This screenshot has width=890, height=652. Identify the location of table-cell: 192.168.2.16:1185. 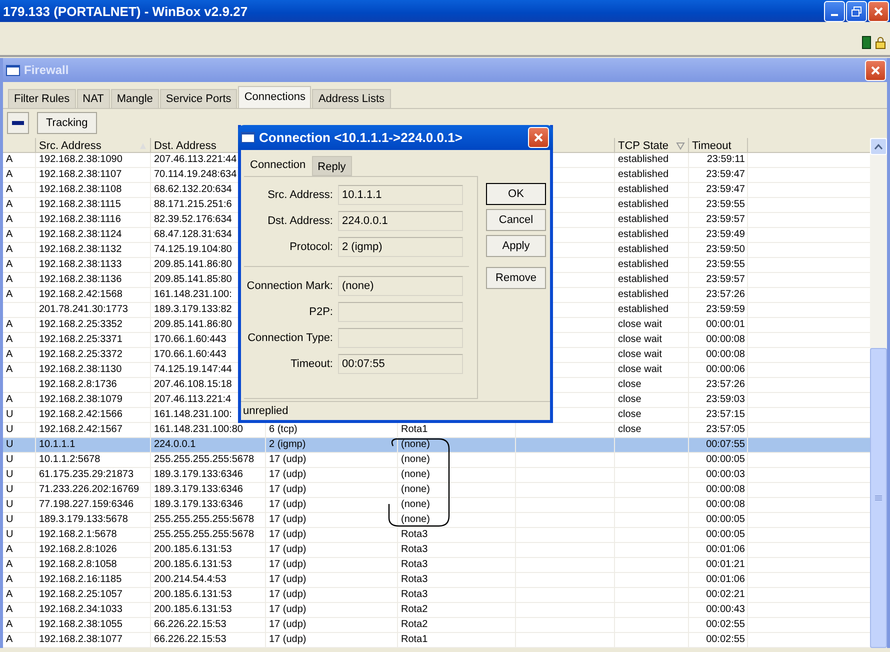
(80, 579).